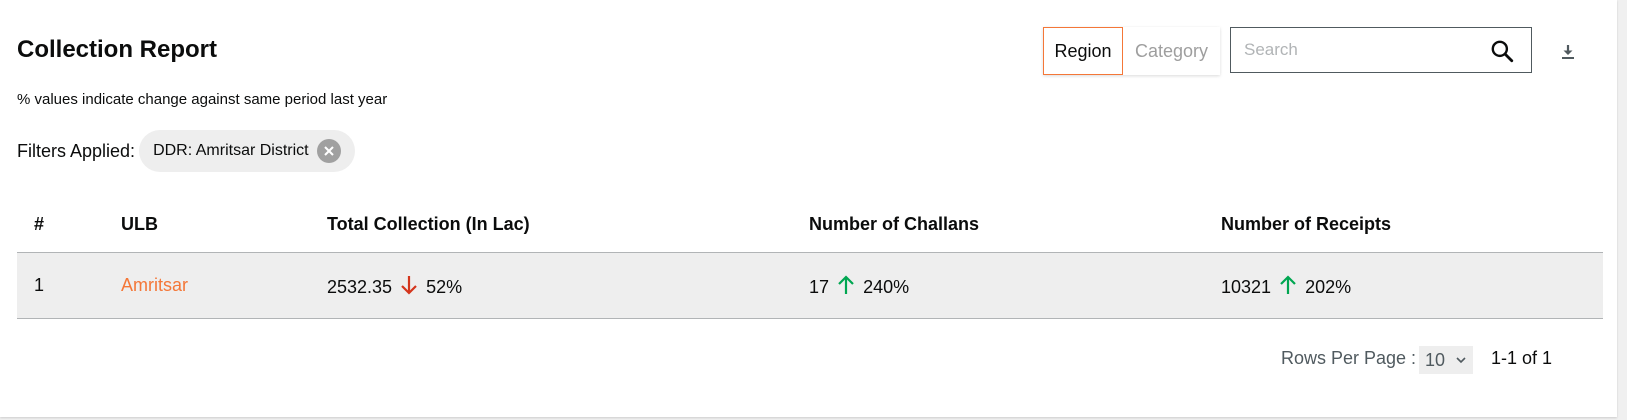 The image size is (1627, 420). What do you see at coordinates (231, 150) in the screenshot?
I see `filter-chip-label: DDR: Amritsar District` at bounding box center [231, 150].